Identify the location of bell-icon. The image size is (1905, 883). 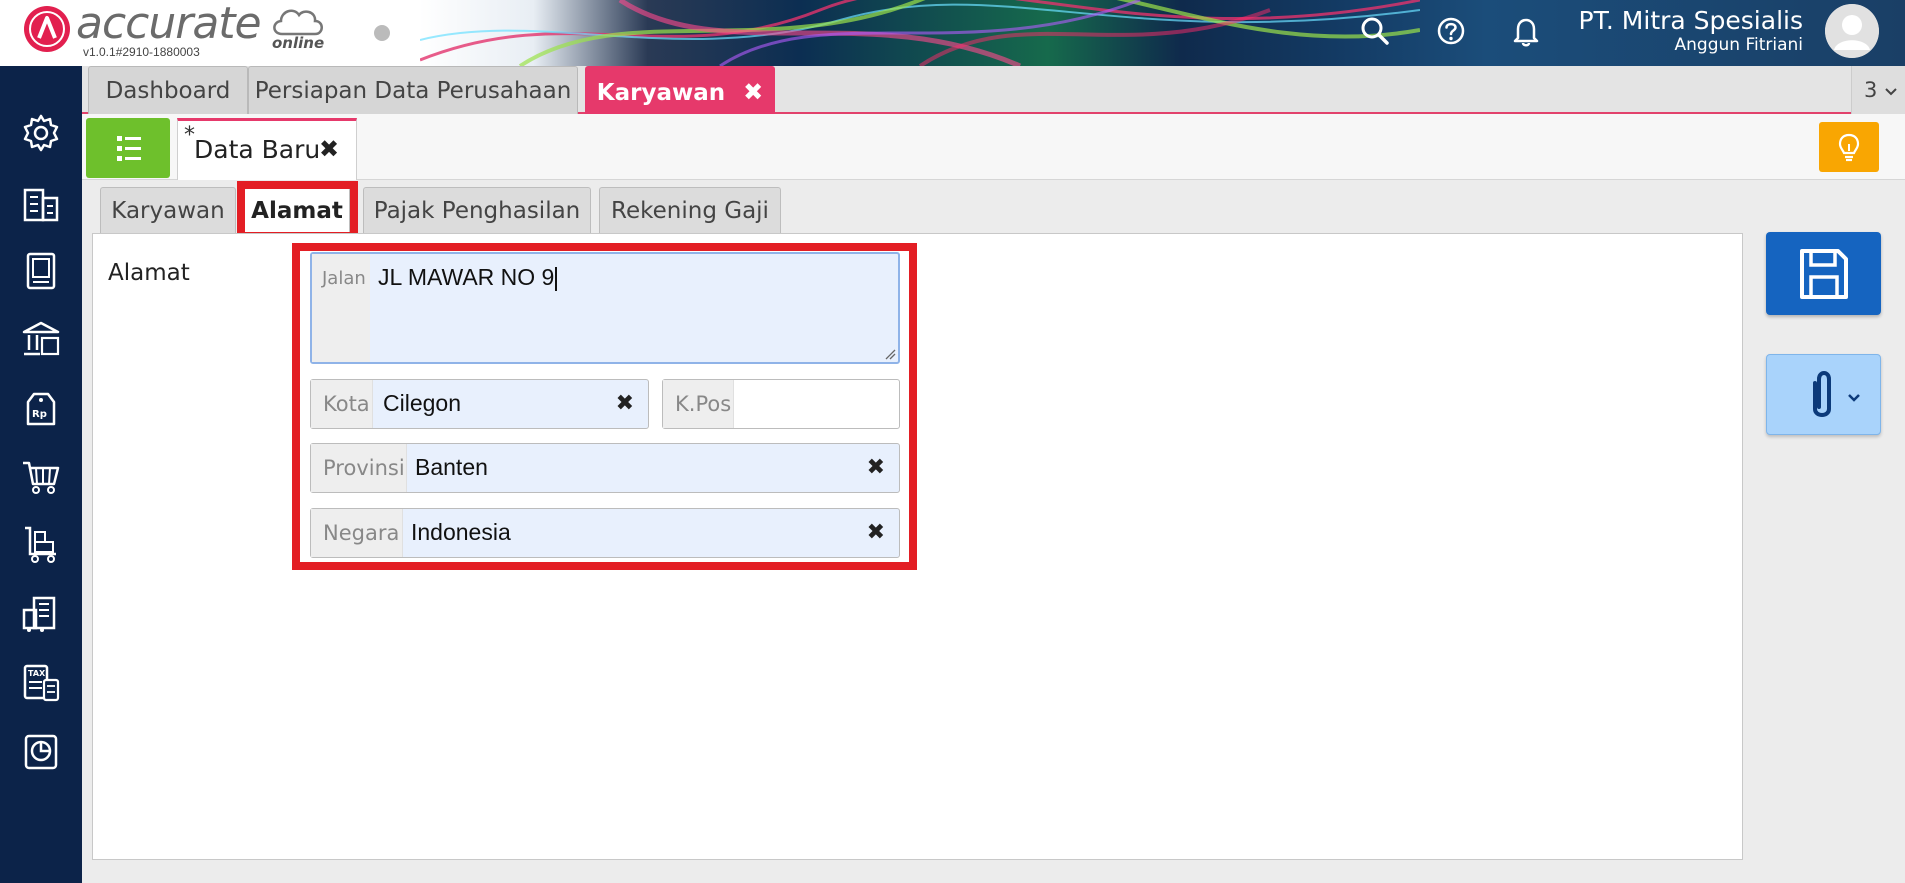
(1526, 31).